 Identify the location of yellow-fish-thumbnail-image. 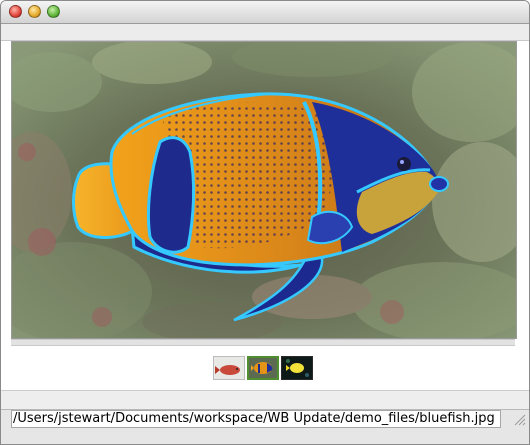
(297, 368).